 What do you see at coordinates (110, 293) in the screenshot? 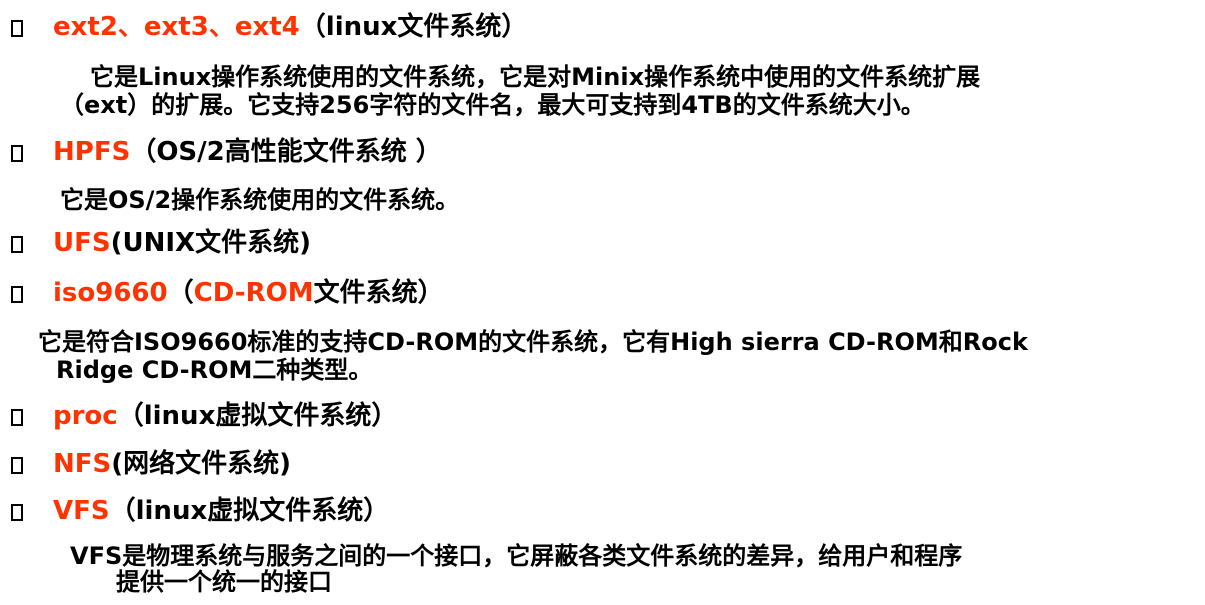
I see `item-term: iso9660` at bounding box center [110, 293].